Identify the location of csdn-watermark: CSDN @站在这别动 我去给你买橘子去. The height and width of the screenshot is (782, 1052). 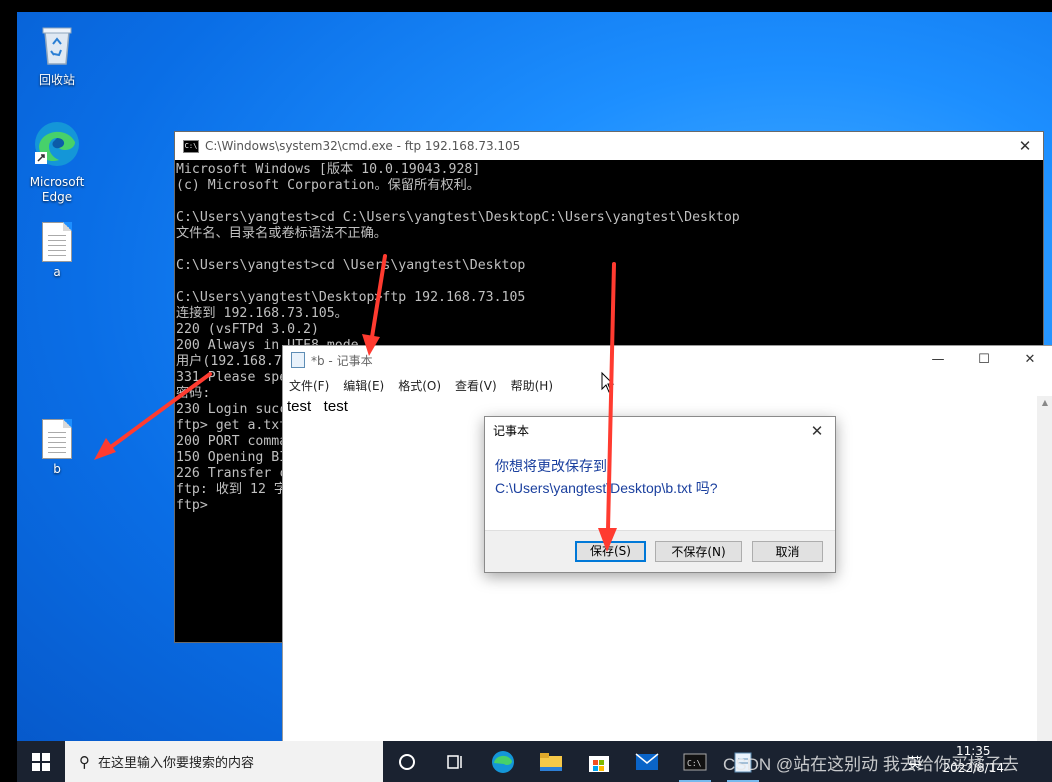
(871, 764).